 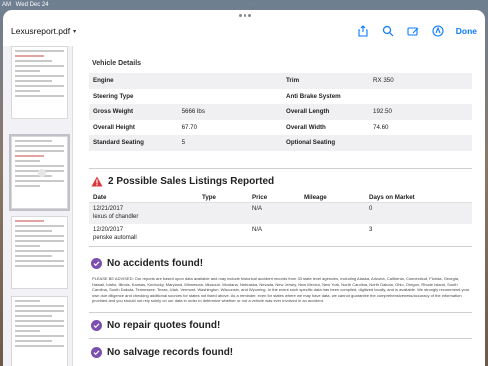 I want to click on detail-label: Standard Seating, so click(x=118, y=143).